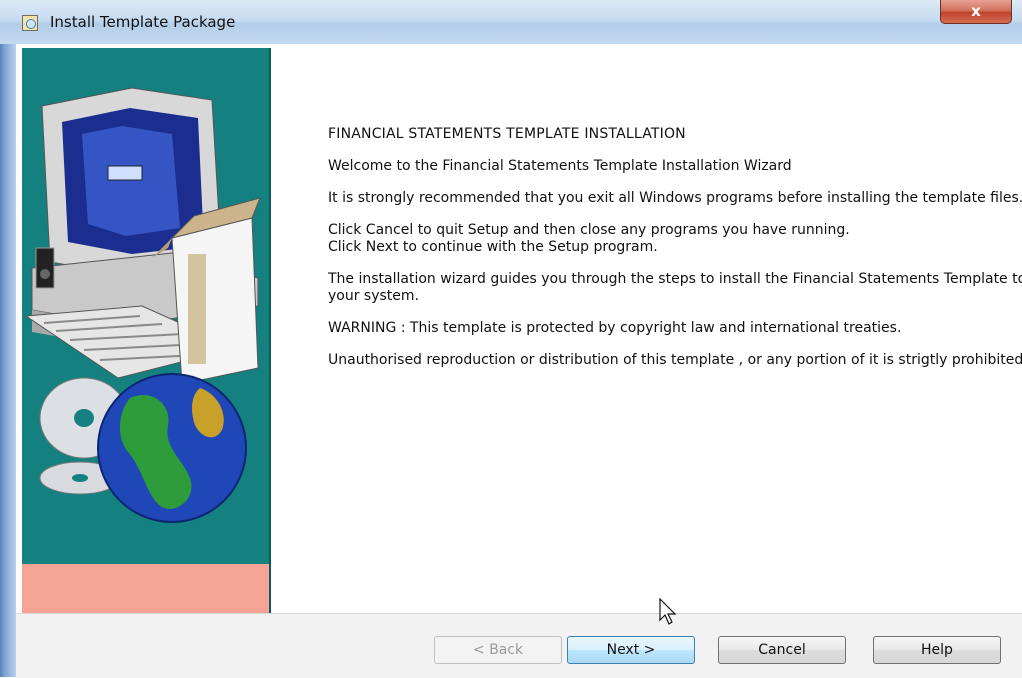  I want to click on help-button: Help, so click(937, 650).